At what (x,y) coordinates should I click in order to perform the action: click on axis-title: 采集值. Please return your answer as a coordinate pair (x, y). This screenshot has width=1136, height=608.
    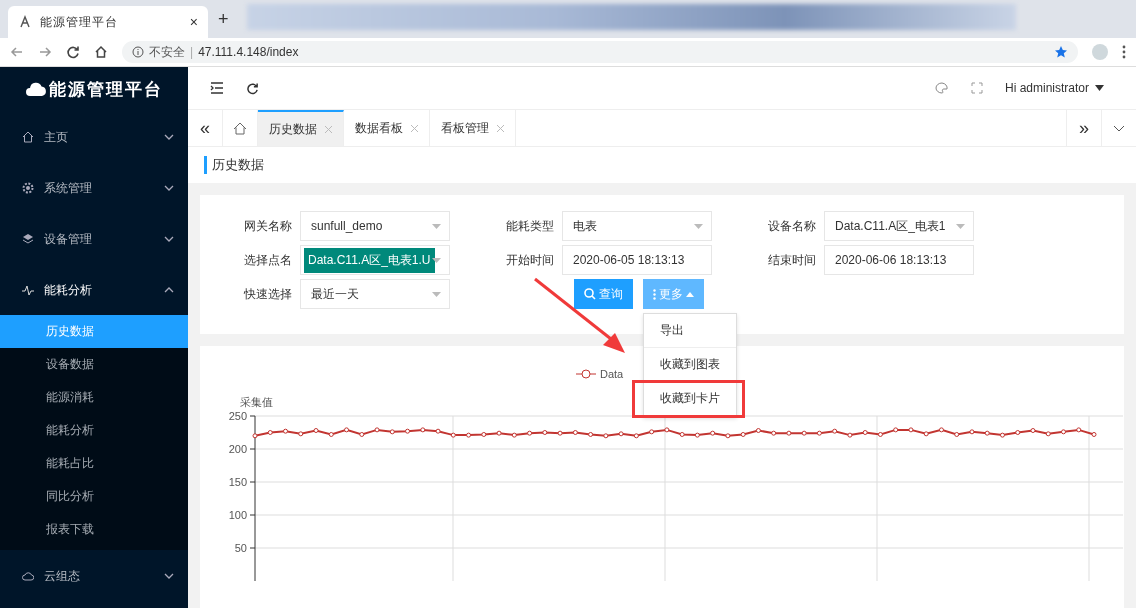
    Looking at the image, I should click on (256, 402).